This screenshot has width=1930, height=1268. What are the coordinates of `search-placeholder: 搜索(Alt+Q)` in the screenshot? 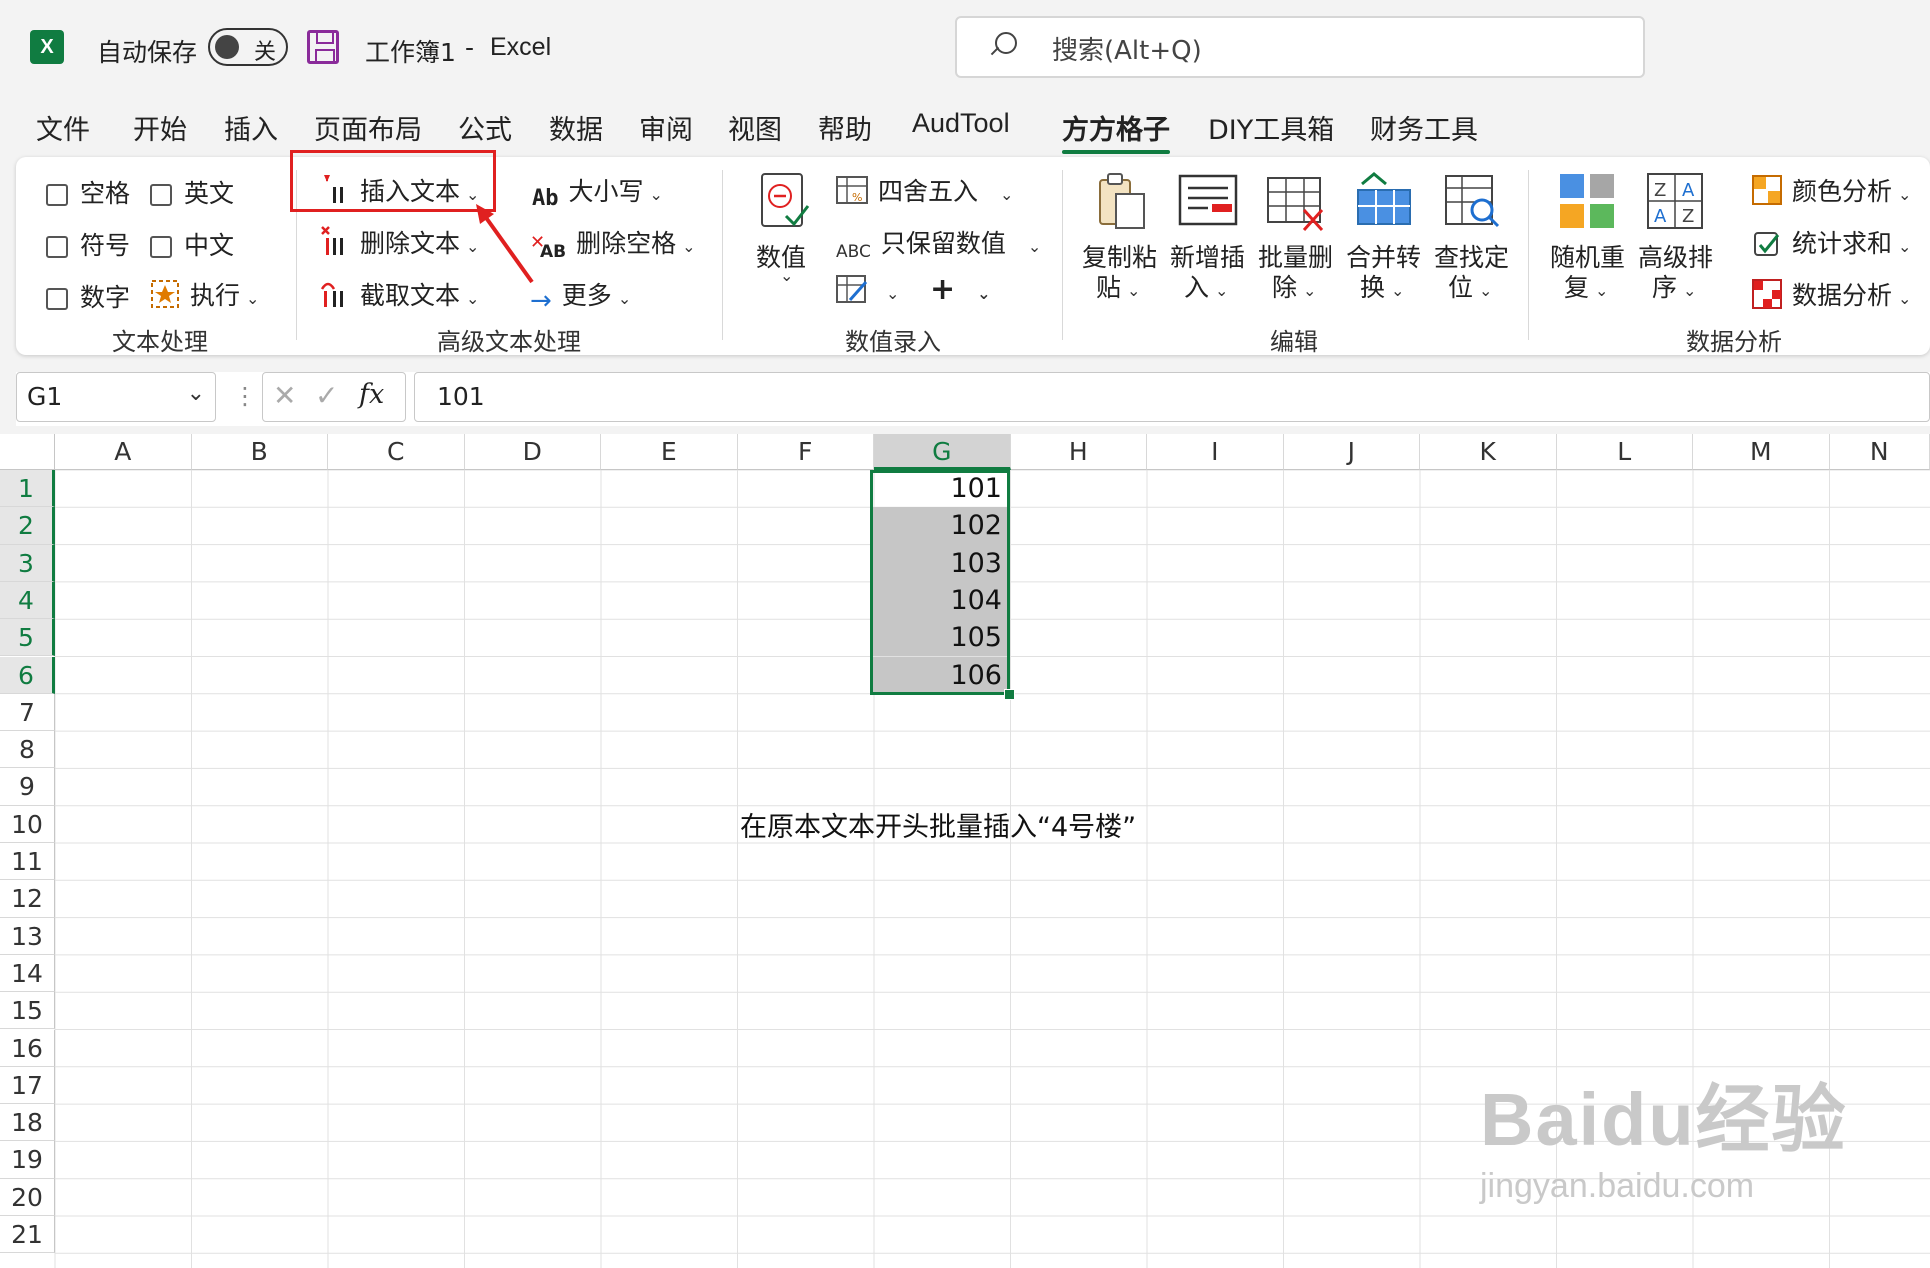 It's located at (1127, 51).